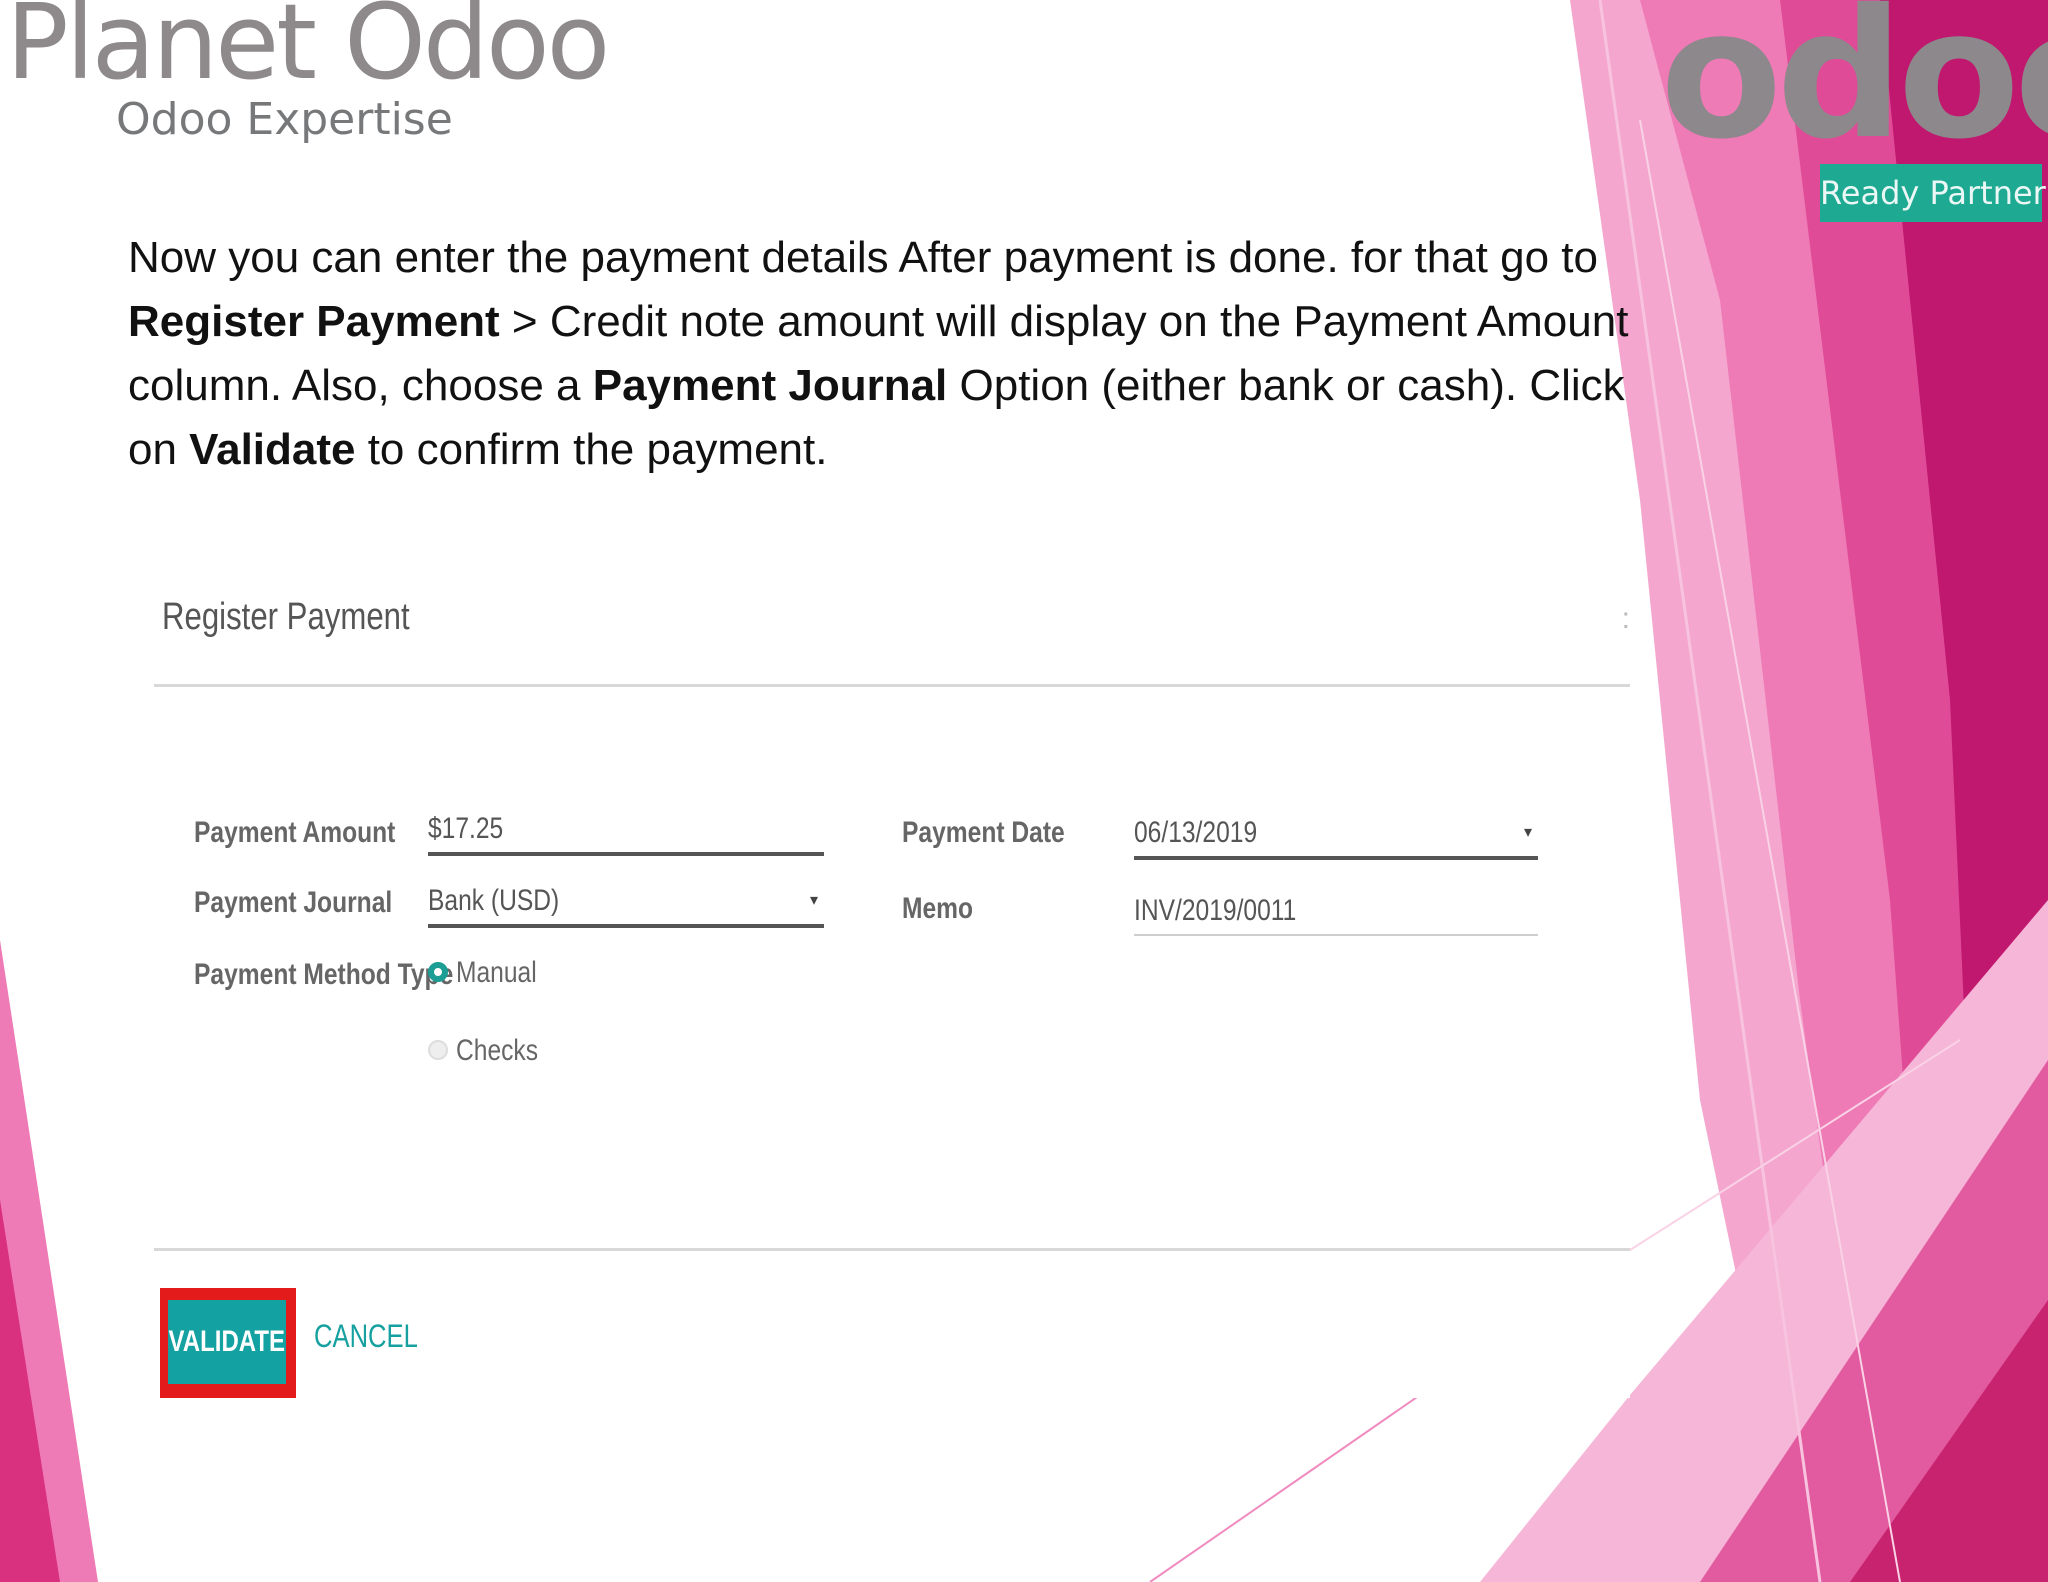 The image size is (2048, 1582). What do you see at coordinates (438, 972) in the screenshot?
I see `radio-selected-icon` at bounding box center [438, 972].